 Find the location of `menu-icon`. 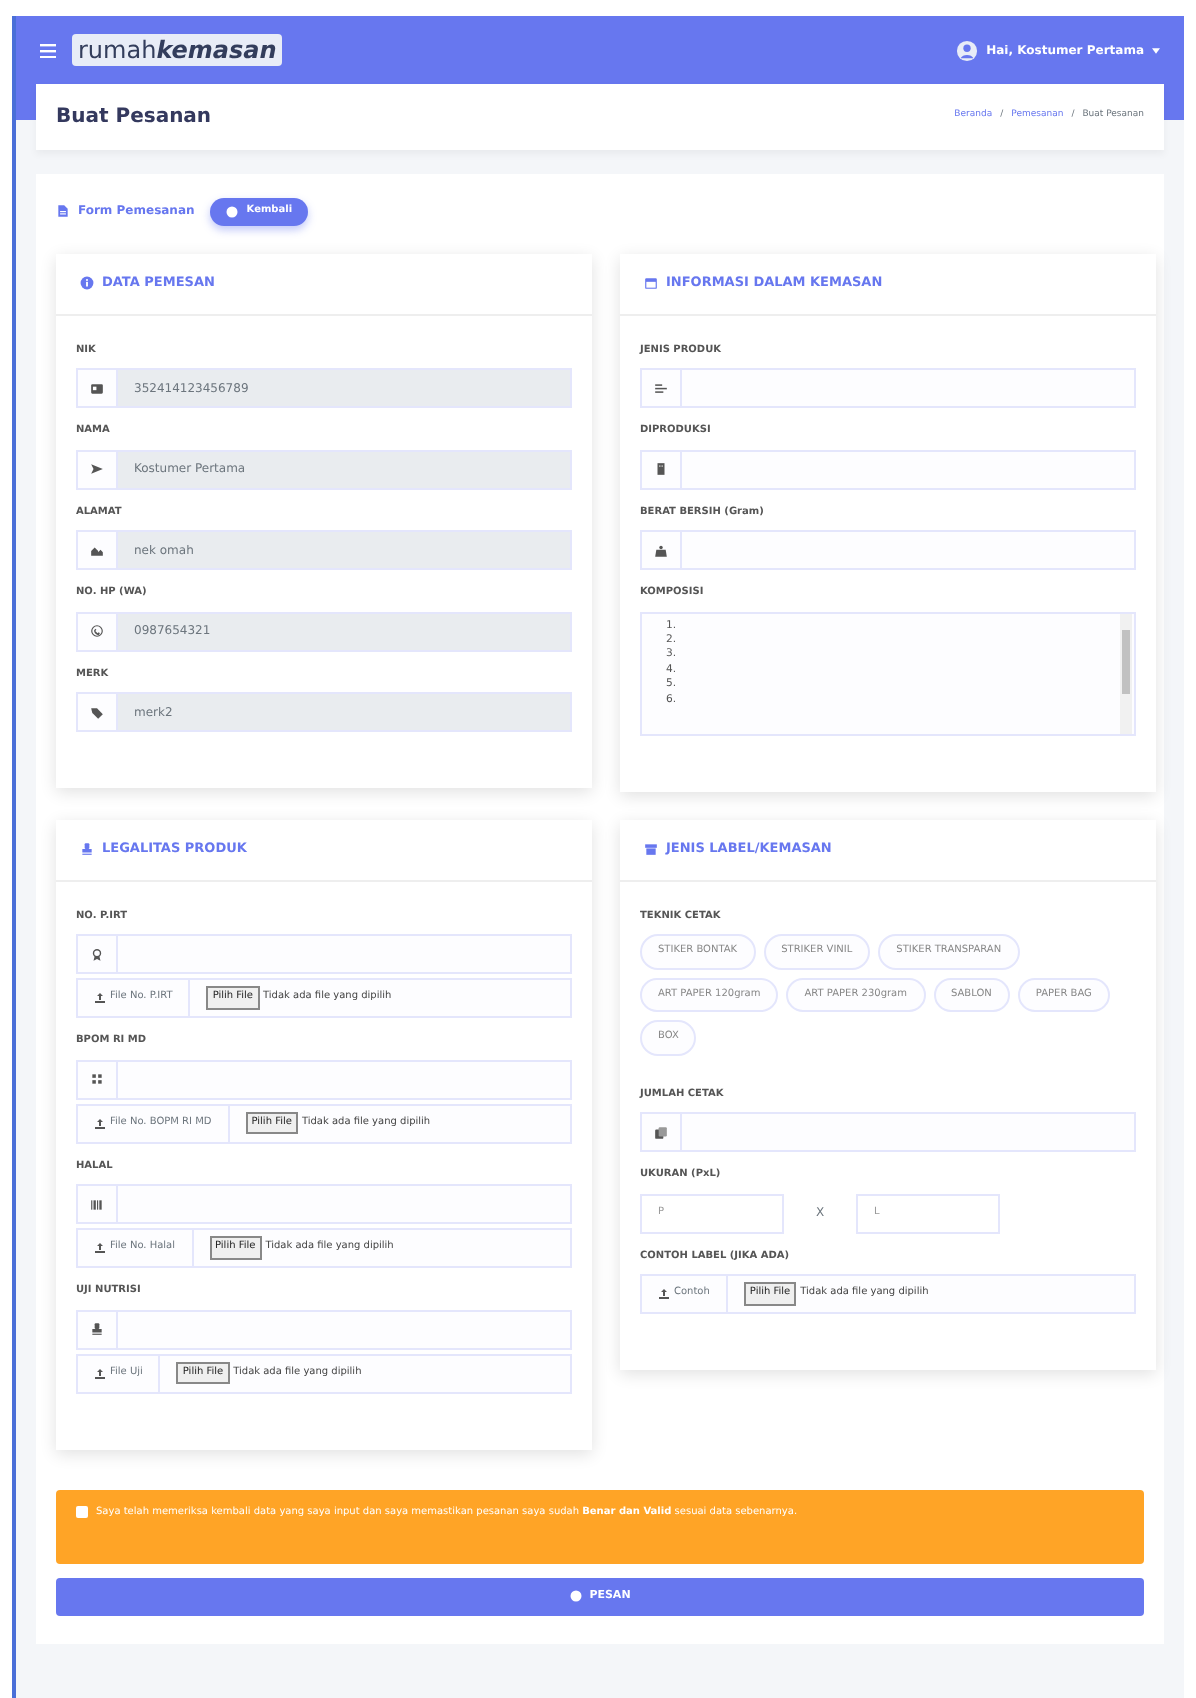

menu-icon is located at coordinates (48, 50).